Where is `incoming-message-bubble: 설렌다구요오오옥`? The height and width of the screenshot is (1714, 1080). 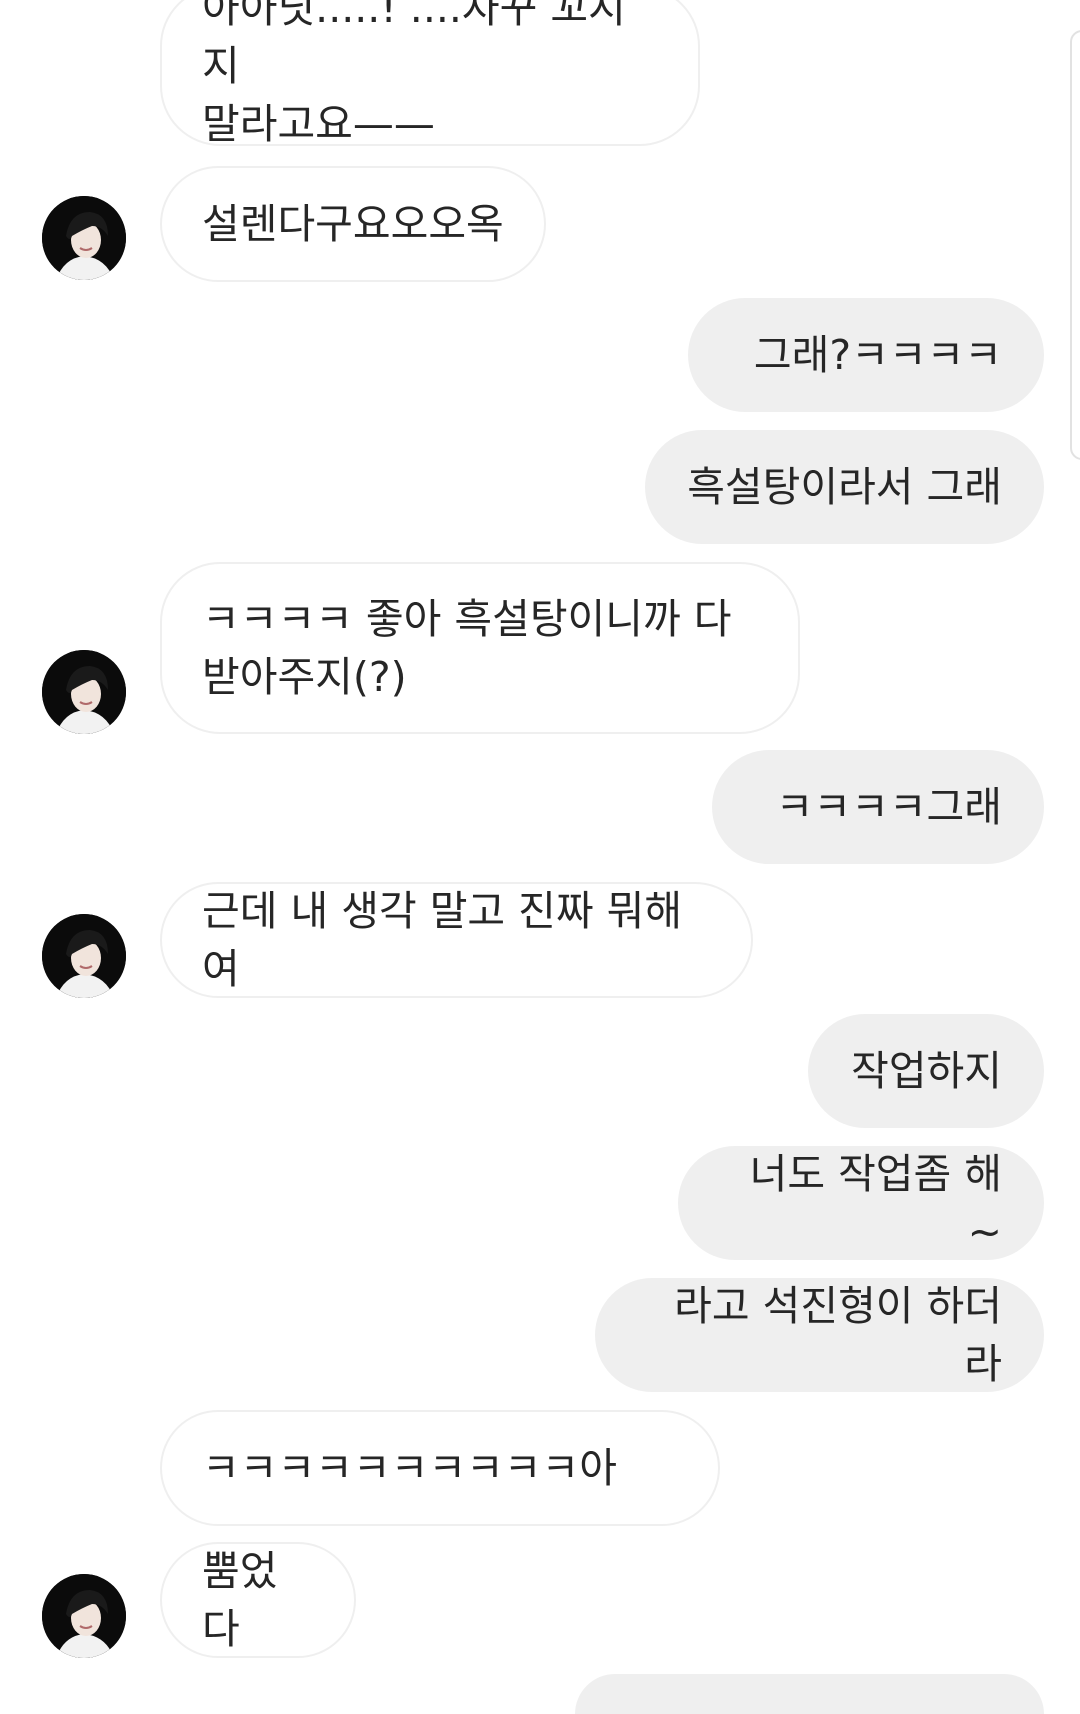
incoming-message-bubble: 설렌다구요오오옥 is located at coordinates (353, 224).